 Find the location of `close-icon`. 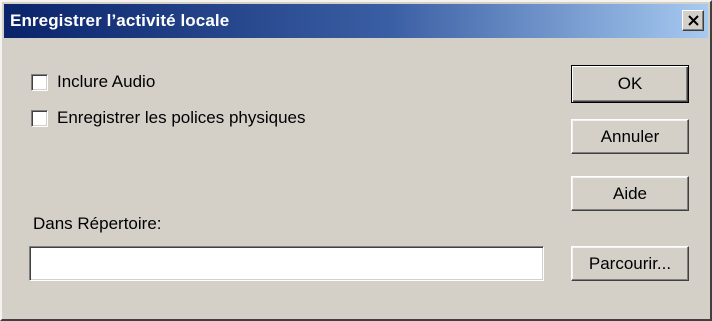

close-icon is located at coordinates (693, 20).